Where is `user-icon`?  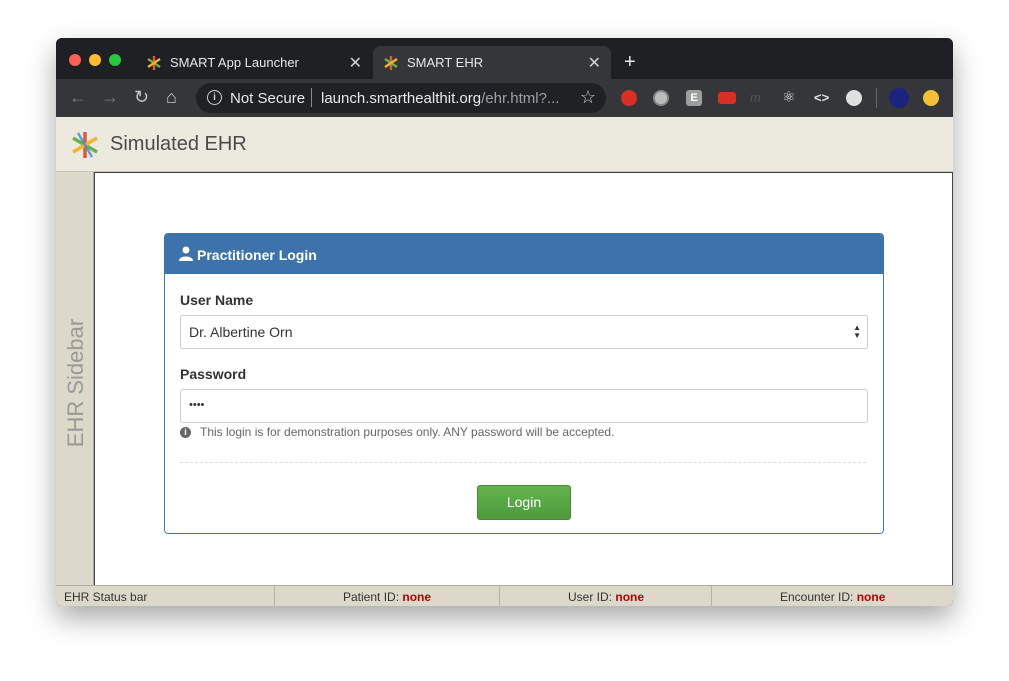 user-icon is located at coordinates (186, 253).